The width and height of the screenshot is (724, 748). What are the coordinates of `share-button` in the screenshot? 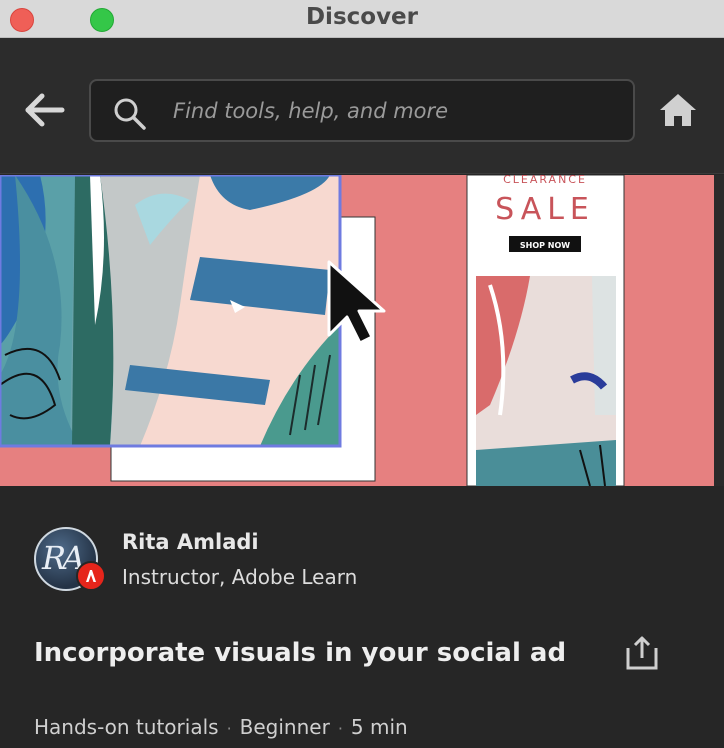 It's located at (642, 653).